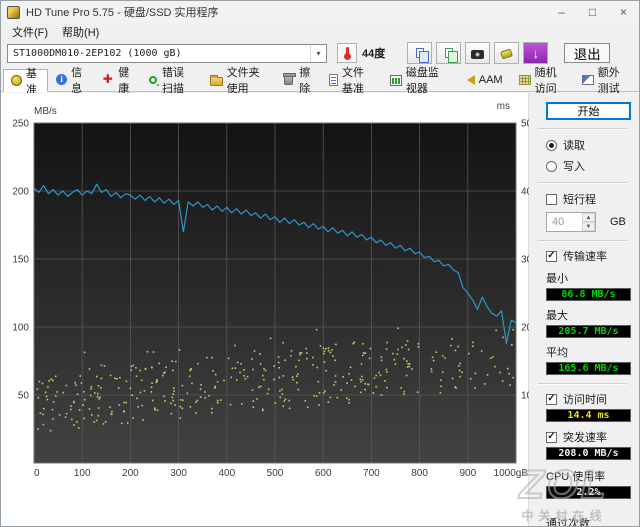 This screenshot has width=640, height=527. Describe the element at coordinates (579, 200) in the screenshot. I see `short-stroke-label: 短行程` at that location.